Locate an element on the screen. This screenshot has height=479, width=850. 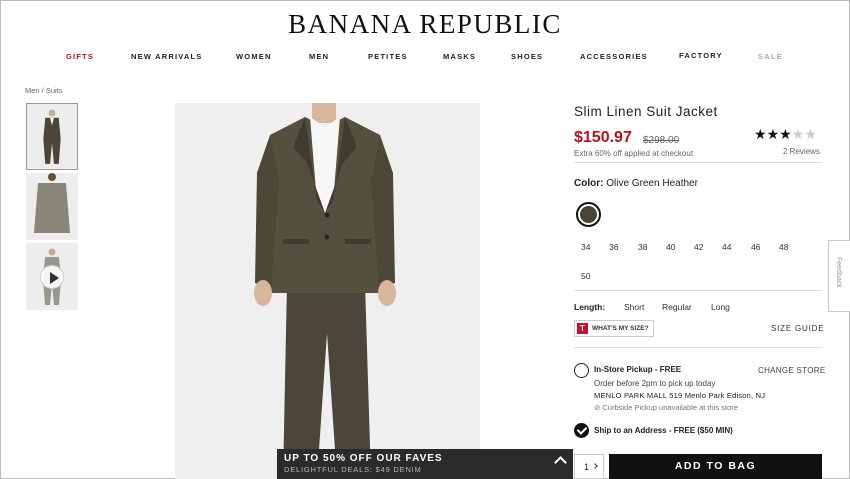
feedback-tab: Feedback is located at coordinates (839, 276).